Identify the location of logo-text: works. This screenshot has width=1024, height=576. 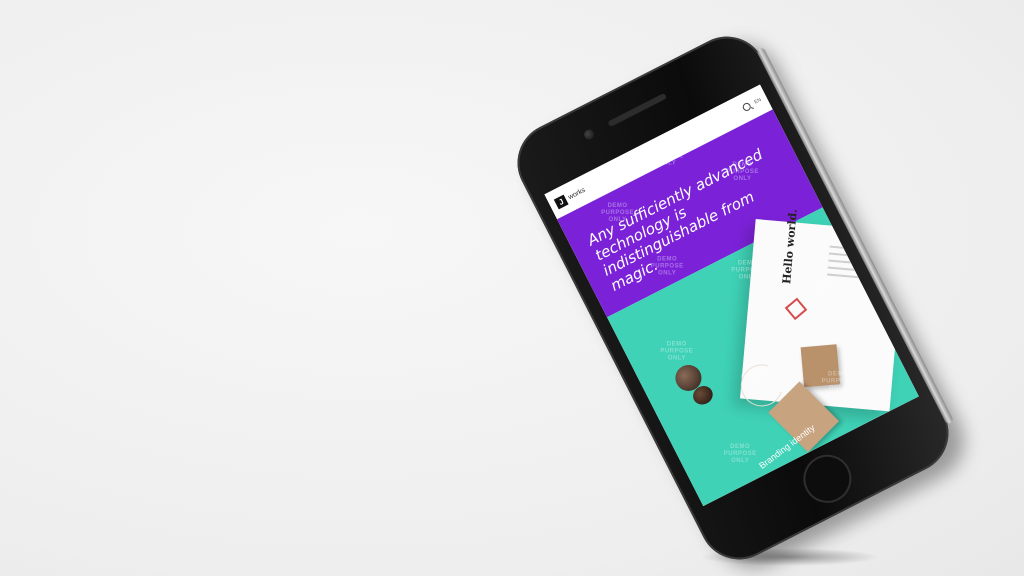
(576, 193).